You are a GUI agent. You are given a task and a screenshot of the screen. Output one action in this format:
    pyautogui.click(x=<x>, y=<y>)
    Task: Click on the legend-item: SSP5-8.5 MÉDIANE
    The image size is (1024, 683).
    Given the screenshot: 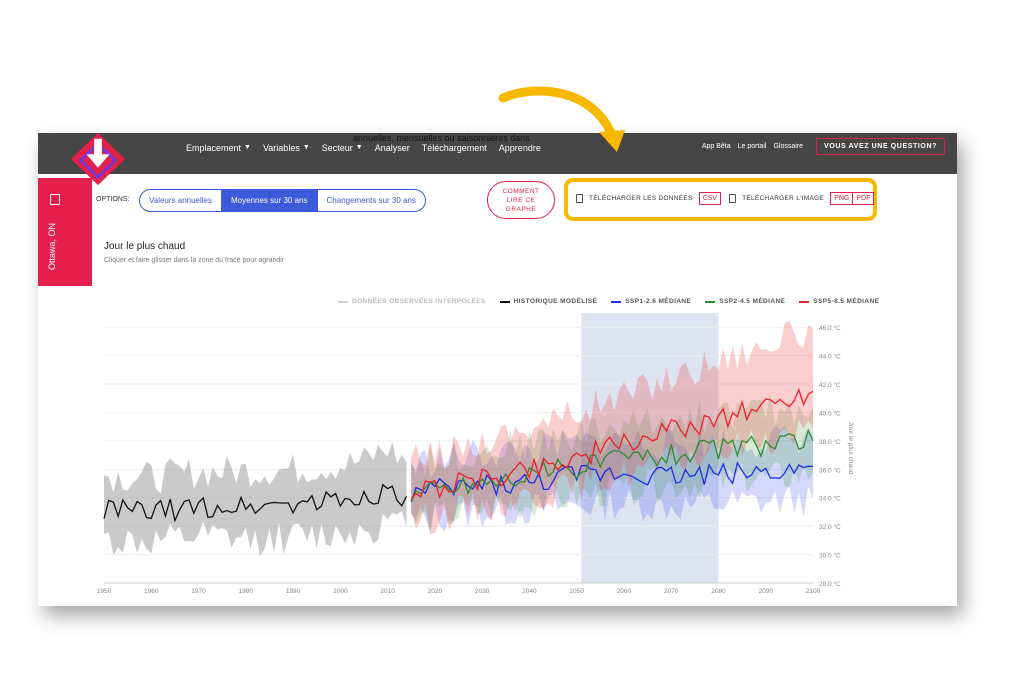 What is the action you would take?
    pyautogui.click(x=839, y=301)
    